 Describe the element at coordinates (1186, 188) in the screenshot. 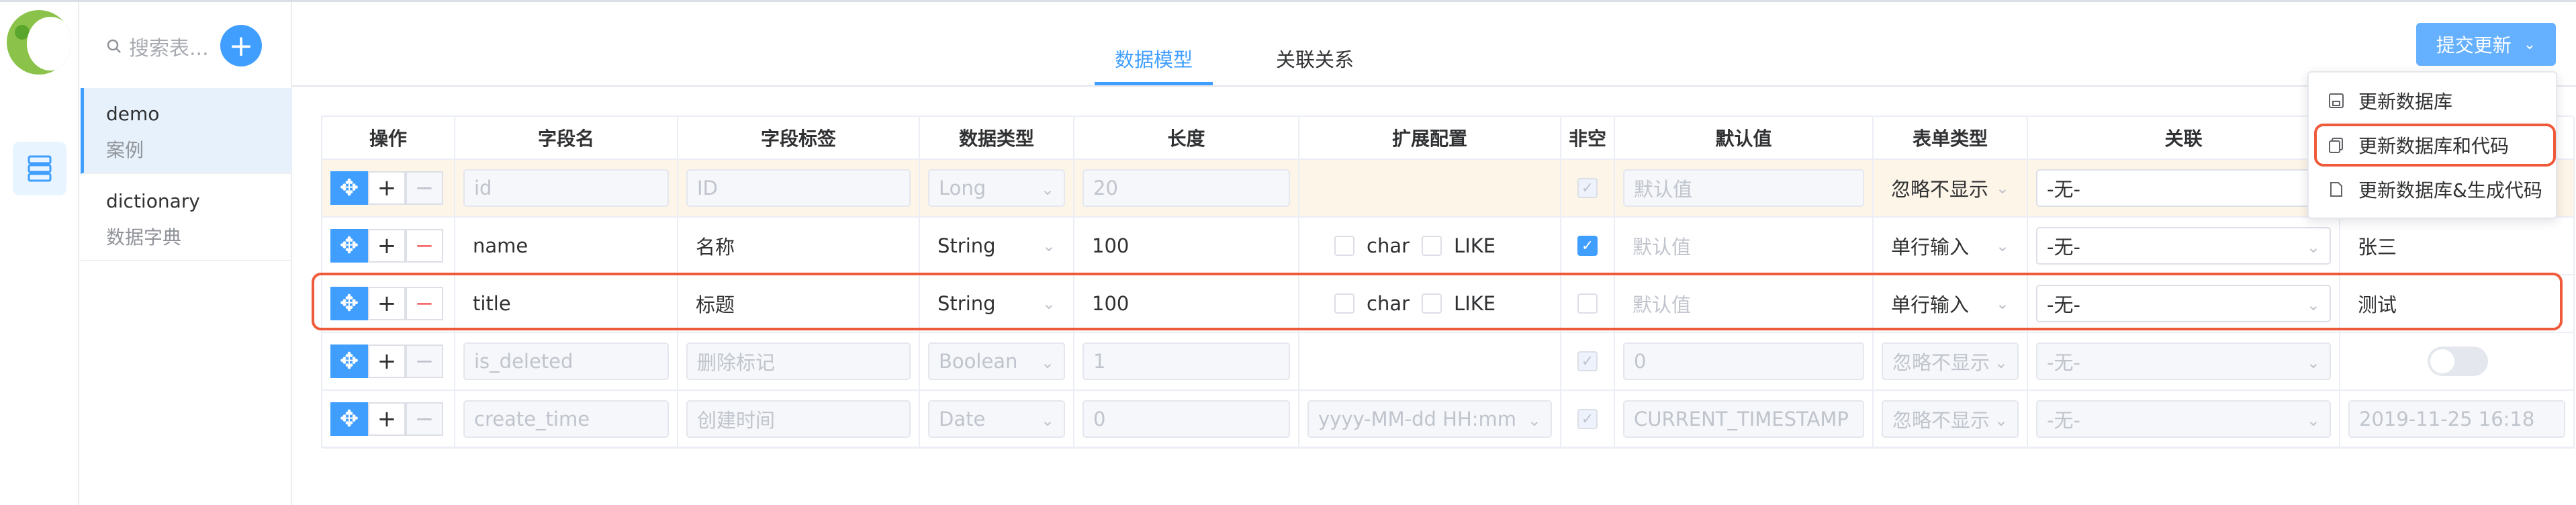

I see `length-input: 20` at that location.